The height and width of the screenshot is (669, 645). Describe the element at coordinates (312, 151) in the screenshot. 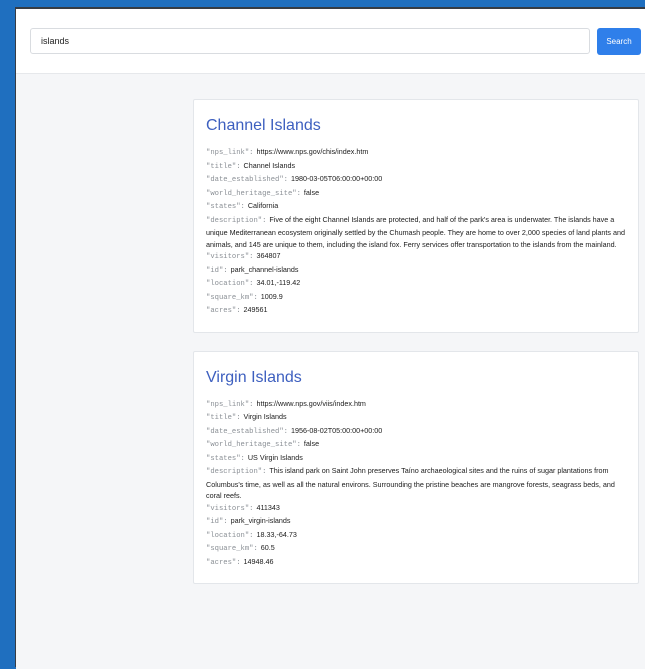

I see `field-value: https://www.nps.gov/chis/index.htm` at that location.